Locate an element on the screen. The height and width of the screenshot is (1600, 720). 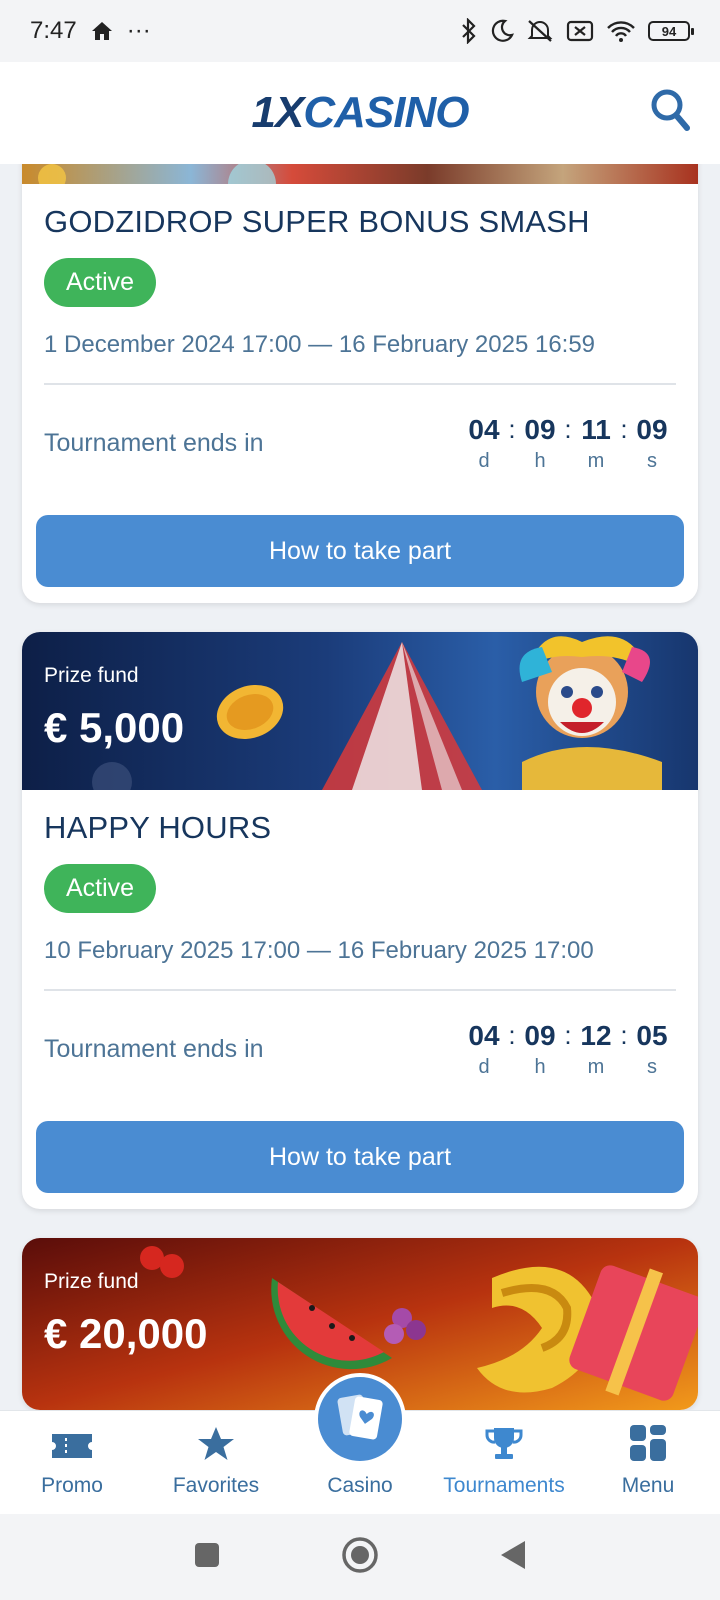
casino-logo: 1XCASINO is located at coordinates (361, 113).